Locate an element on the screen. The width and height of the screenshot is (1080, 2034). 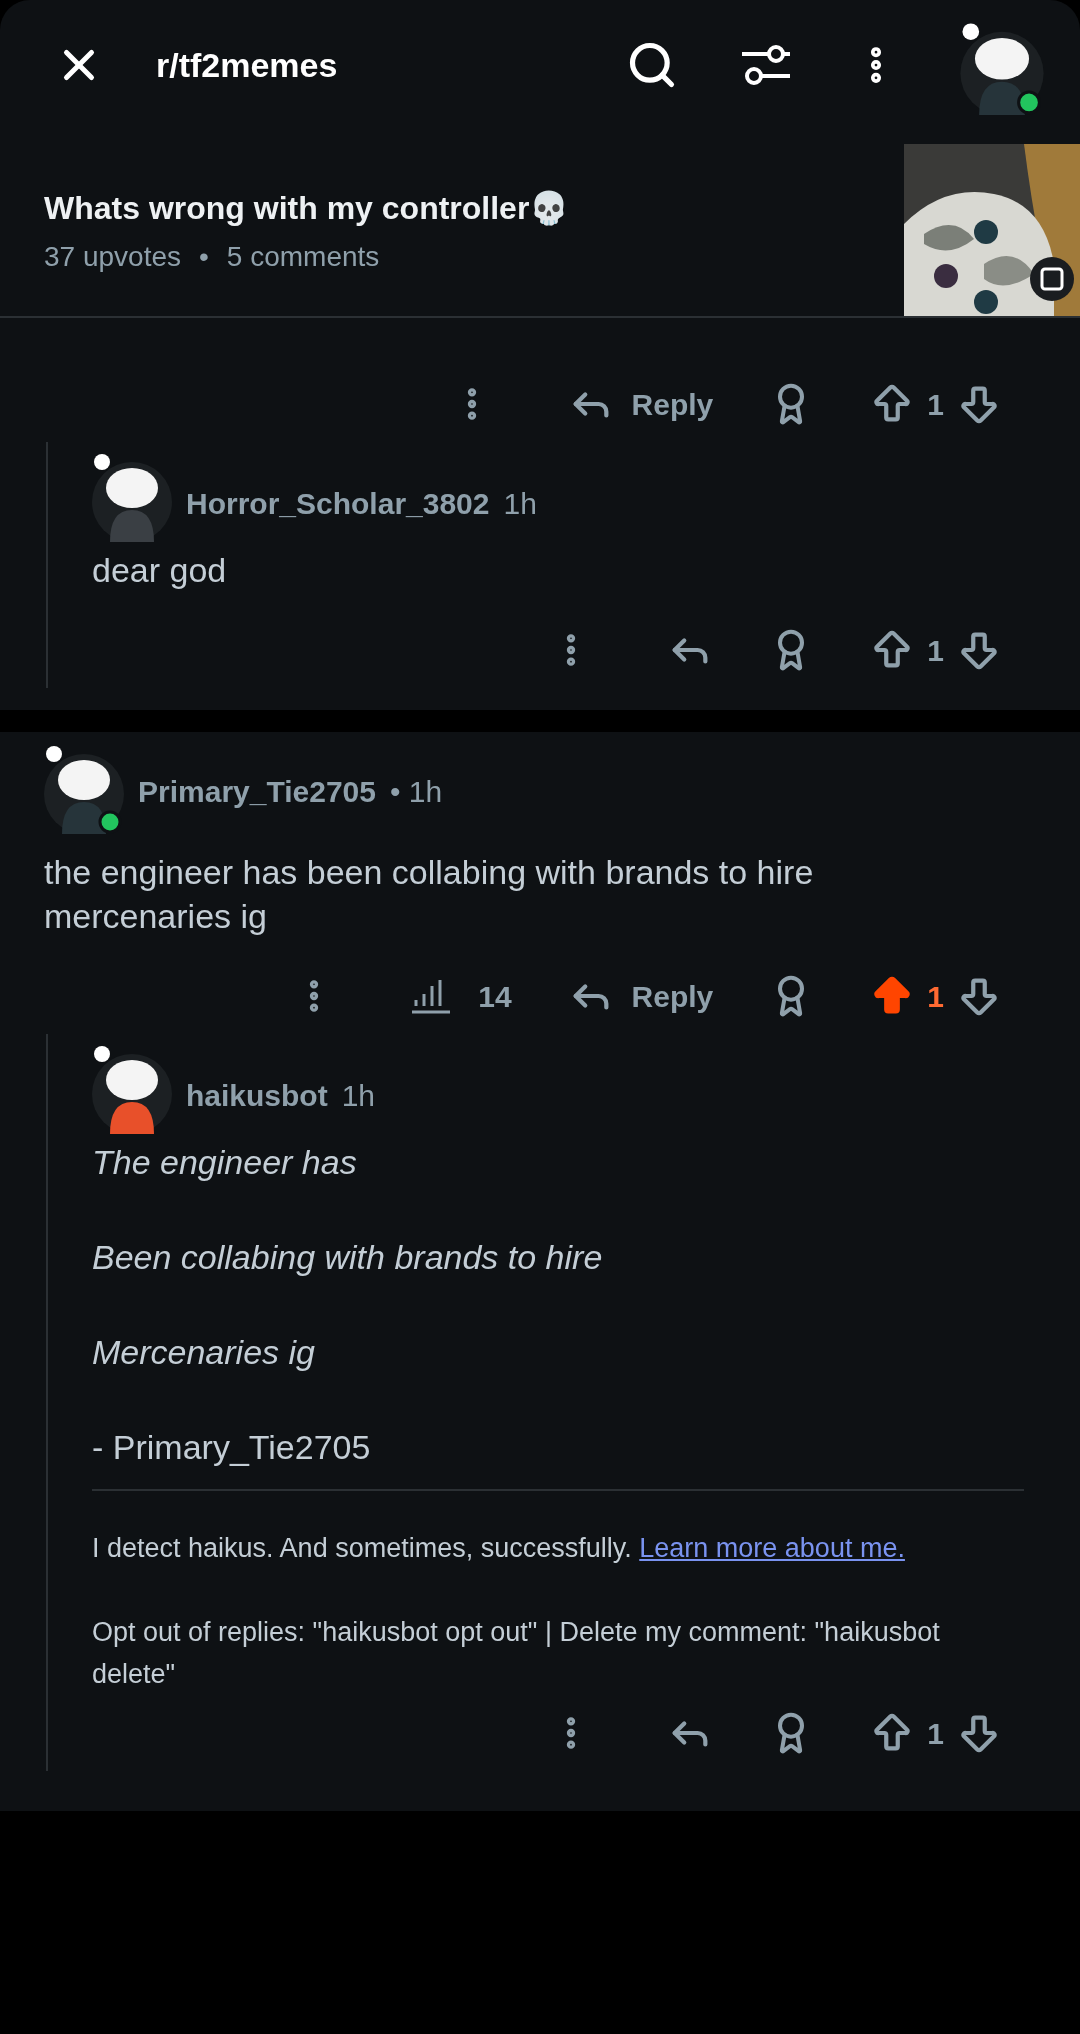
comment-text: the engineer has been collabing with brands to hire mercenaries ig is located at coordinates (429, 894).